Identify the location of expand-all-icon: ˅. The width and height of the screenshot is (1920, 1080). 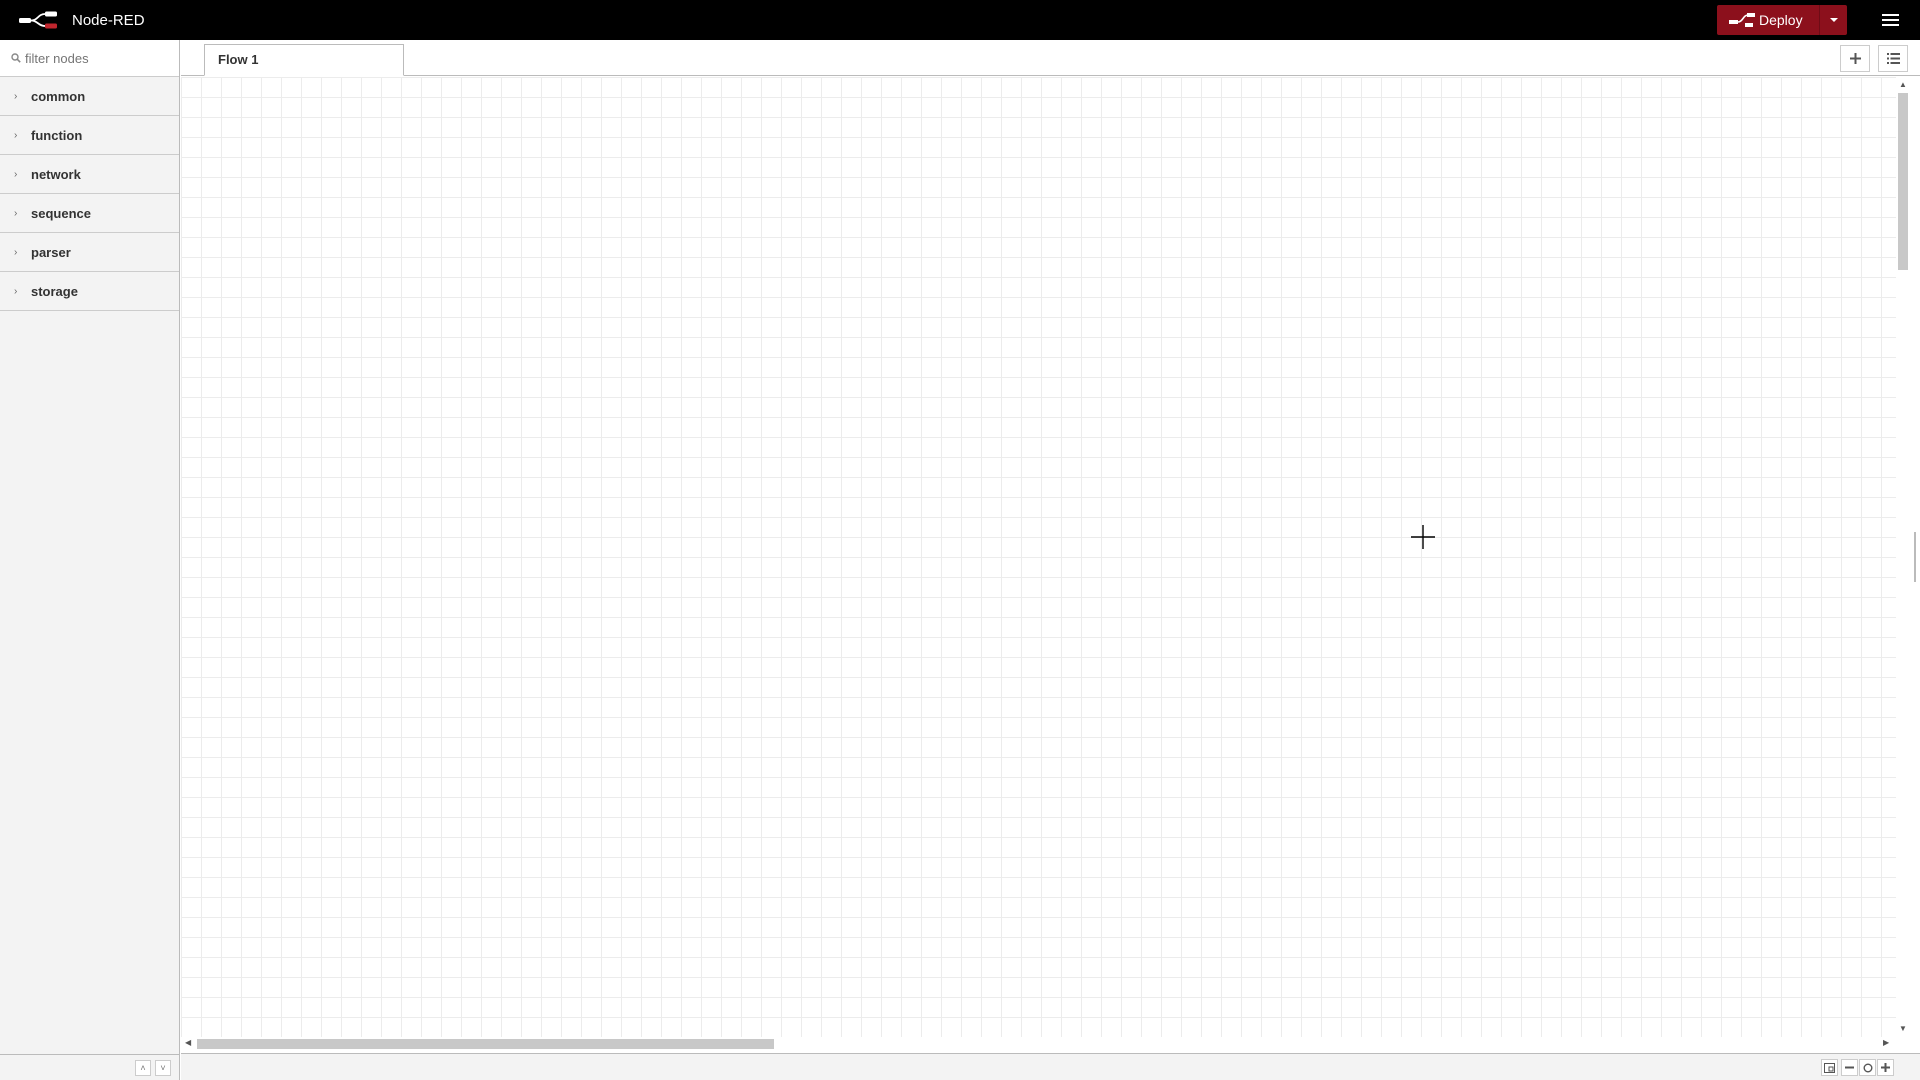
(163, 1068).